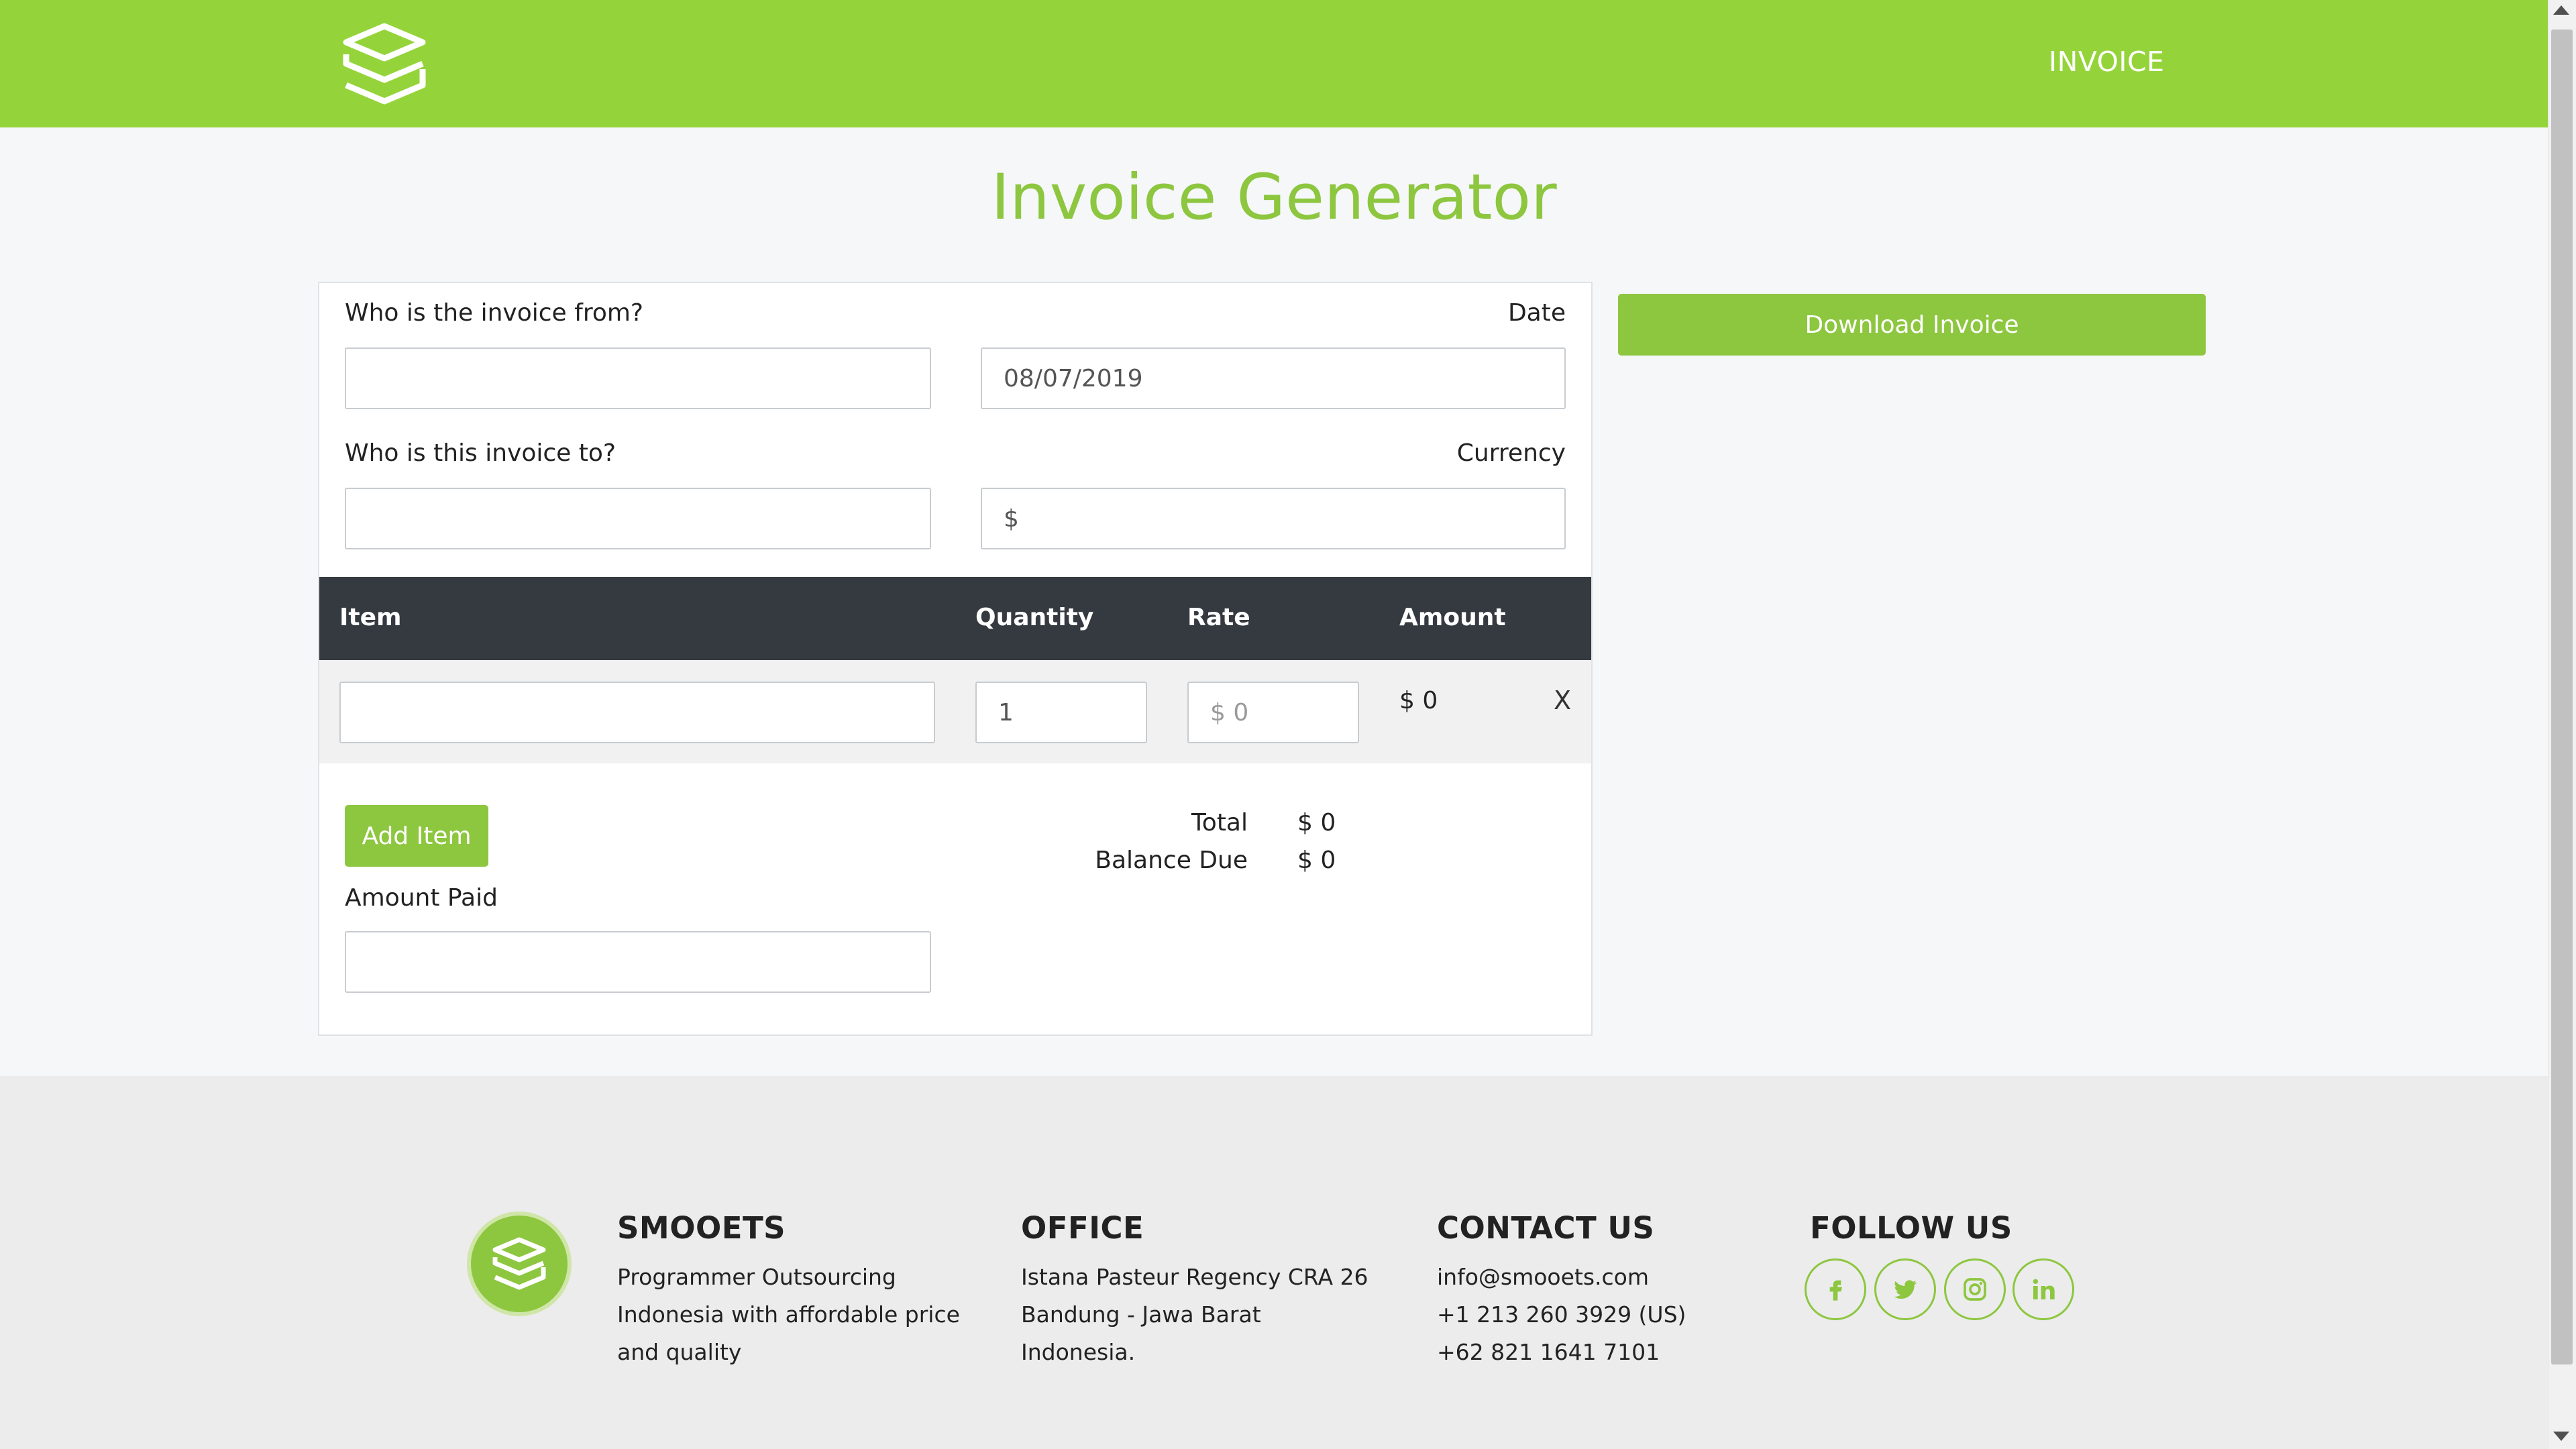 This screenshot has width=2576, height=1449. I want to click on item-amount-value: $ 0, so click(1418, 700).